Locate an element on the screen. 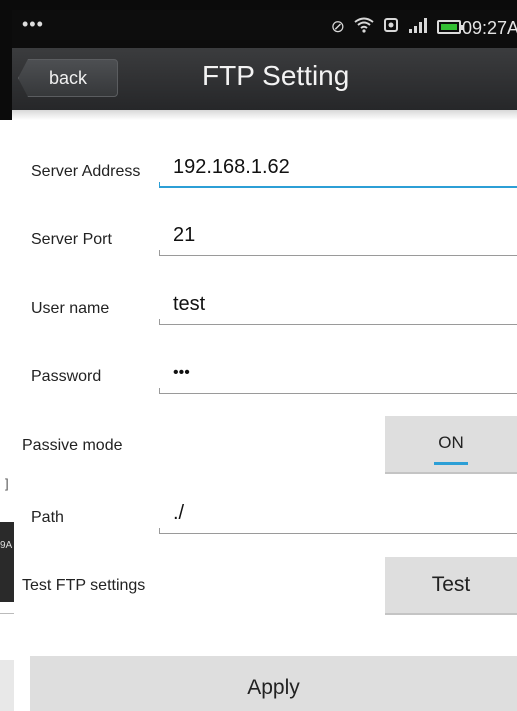 The height and width of the screenshot is (711, 517). user-name-value: test is located at coordinates (189, 304).